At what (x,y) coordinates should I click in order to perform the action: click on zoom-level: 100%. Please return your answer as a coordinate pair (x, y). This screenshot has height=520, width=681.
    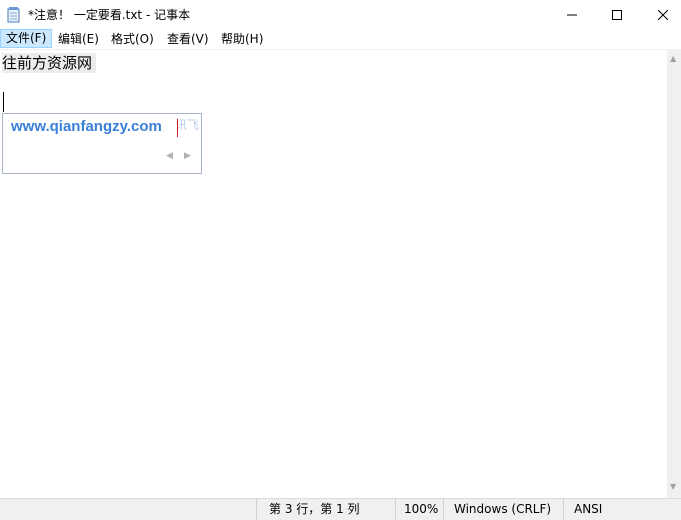
    Looking at the image, I should click on (419, 509).